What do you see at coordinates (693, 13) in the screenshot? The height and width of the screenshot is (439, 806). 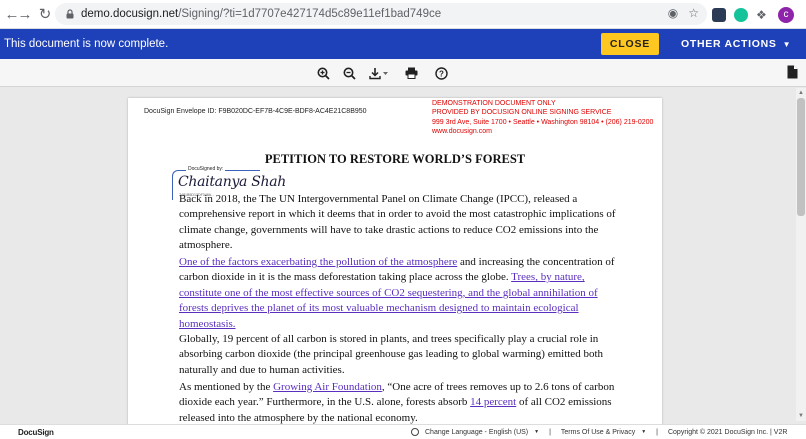 I see `bookmark-star-icon: ☆` at bounding box center [693, 13].